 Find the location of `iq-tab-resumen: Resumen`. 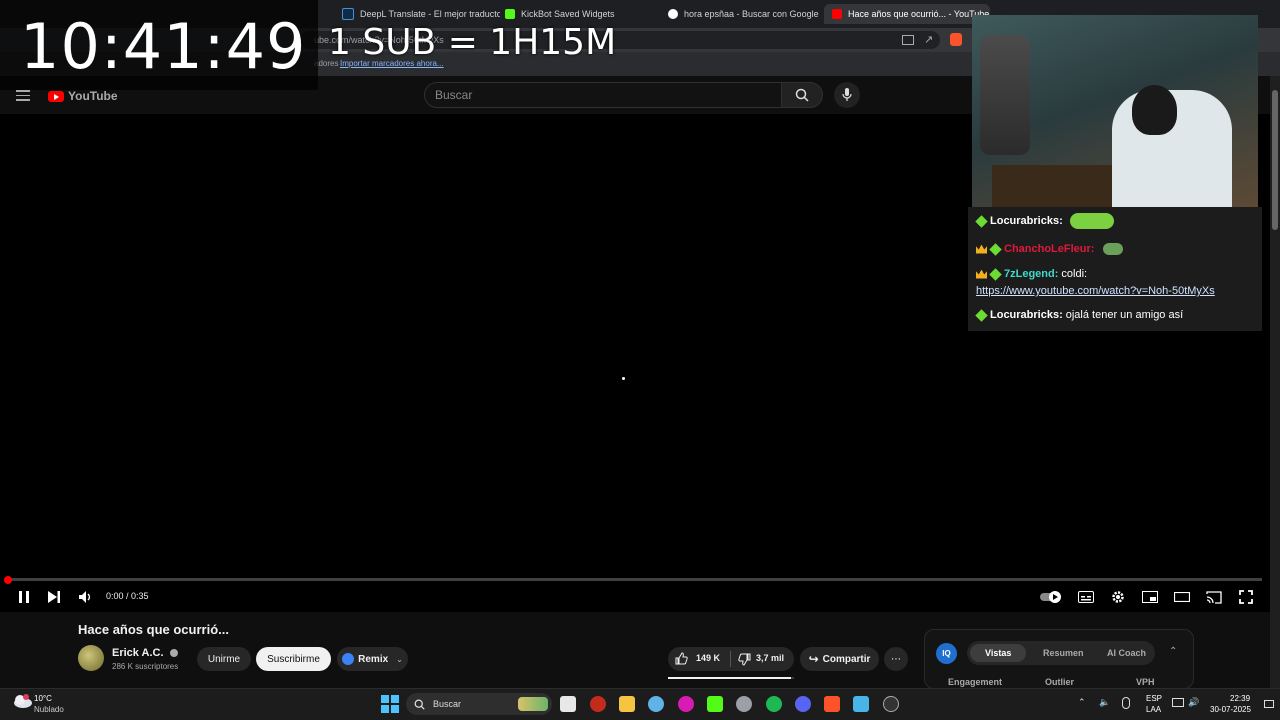

iq-tab-resumen: Resumen is located at coordinates (1063, 653).